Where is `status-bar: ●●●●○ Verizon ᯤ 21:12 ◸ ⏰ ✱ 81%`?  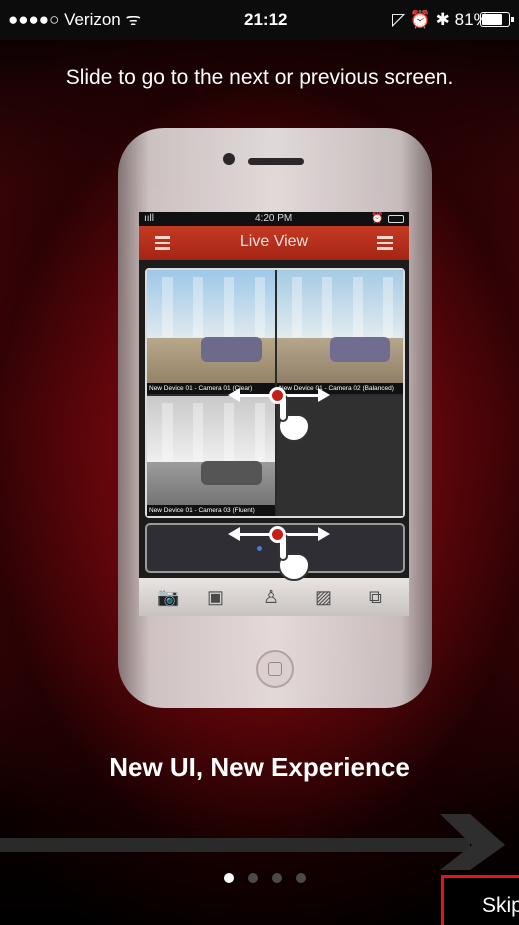
status-bar: ●●●●○ Verizon ᯤ 21:12 ◸ ⏰ ✱ 81% is located at coordinates (259, 20).